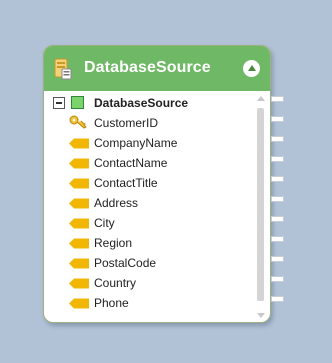 The width and height of the screenshot is (332, 363). I want to click on database-icon, so click(63, 69).